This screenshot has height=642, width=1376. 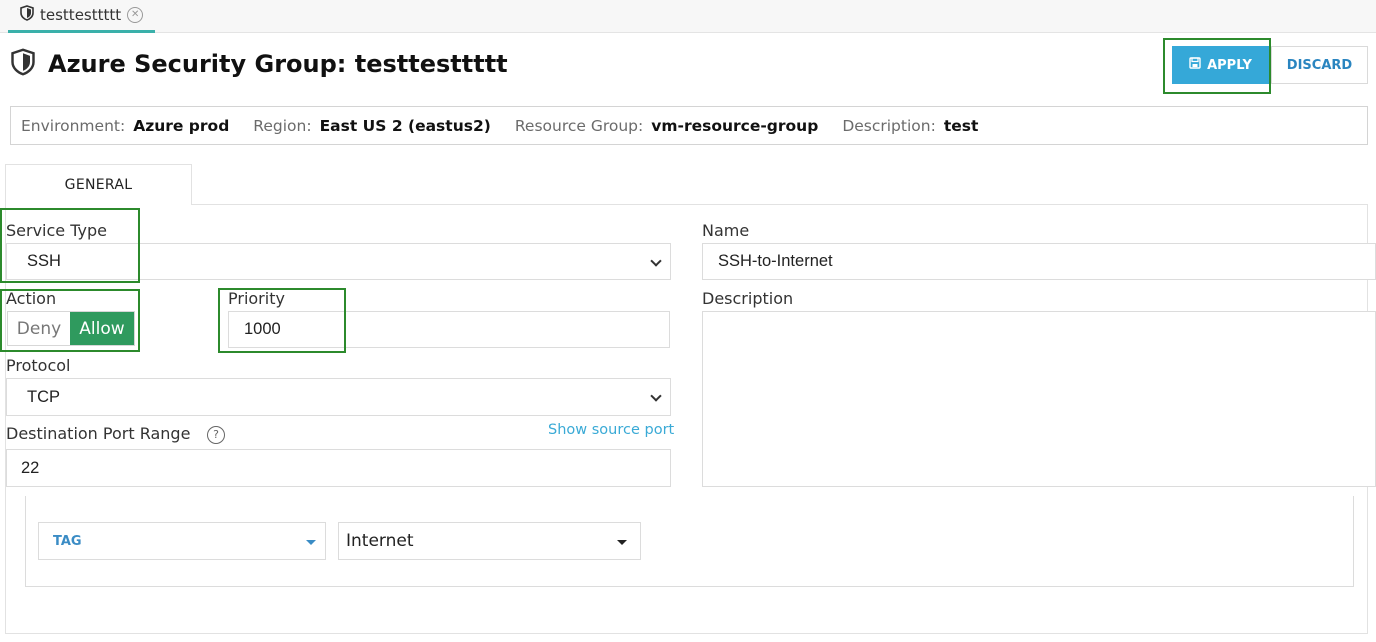 What do you see at coordinates (611, 430) in the screenshot?
I see `show-source-port-link: Show source port` at bounding box center [611, 430].